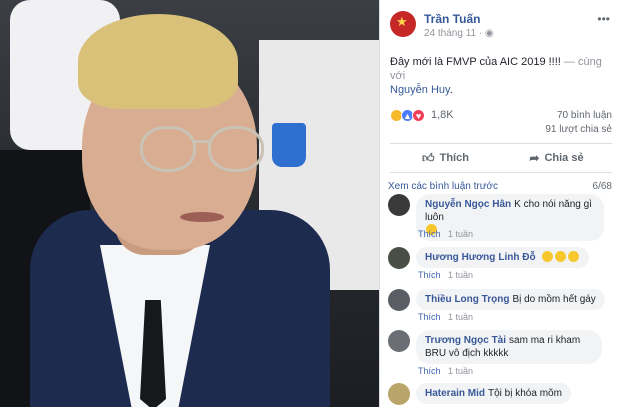  I want to click on share-arrow-icon: ➦, so click(534, 158).